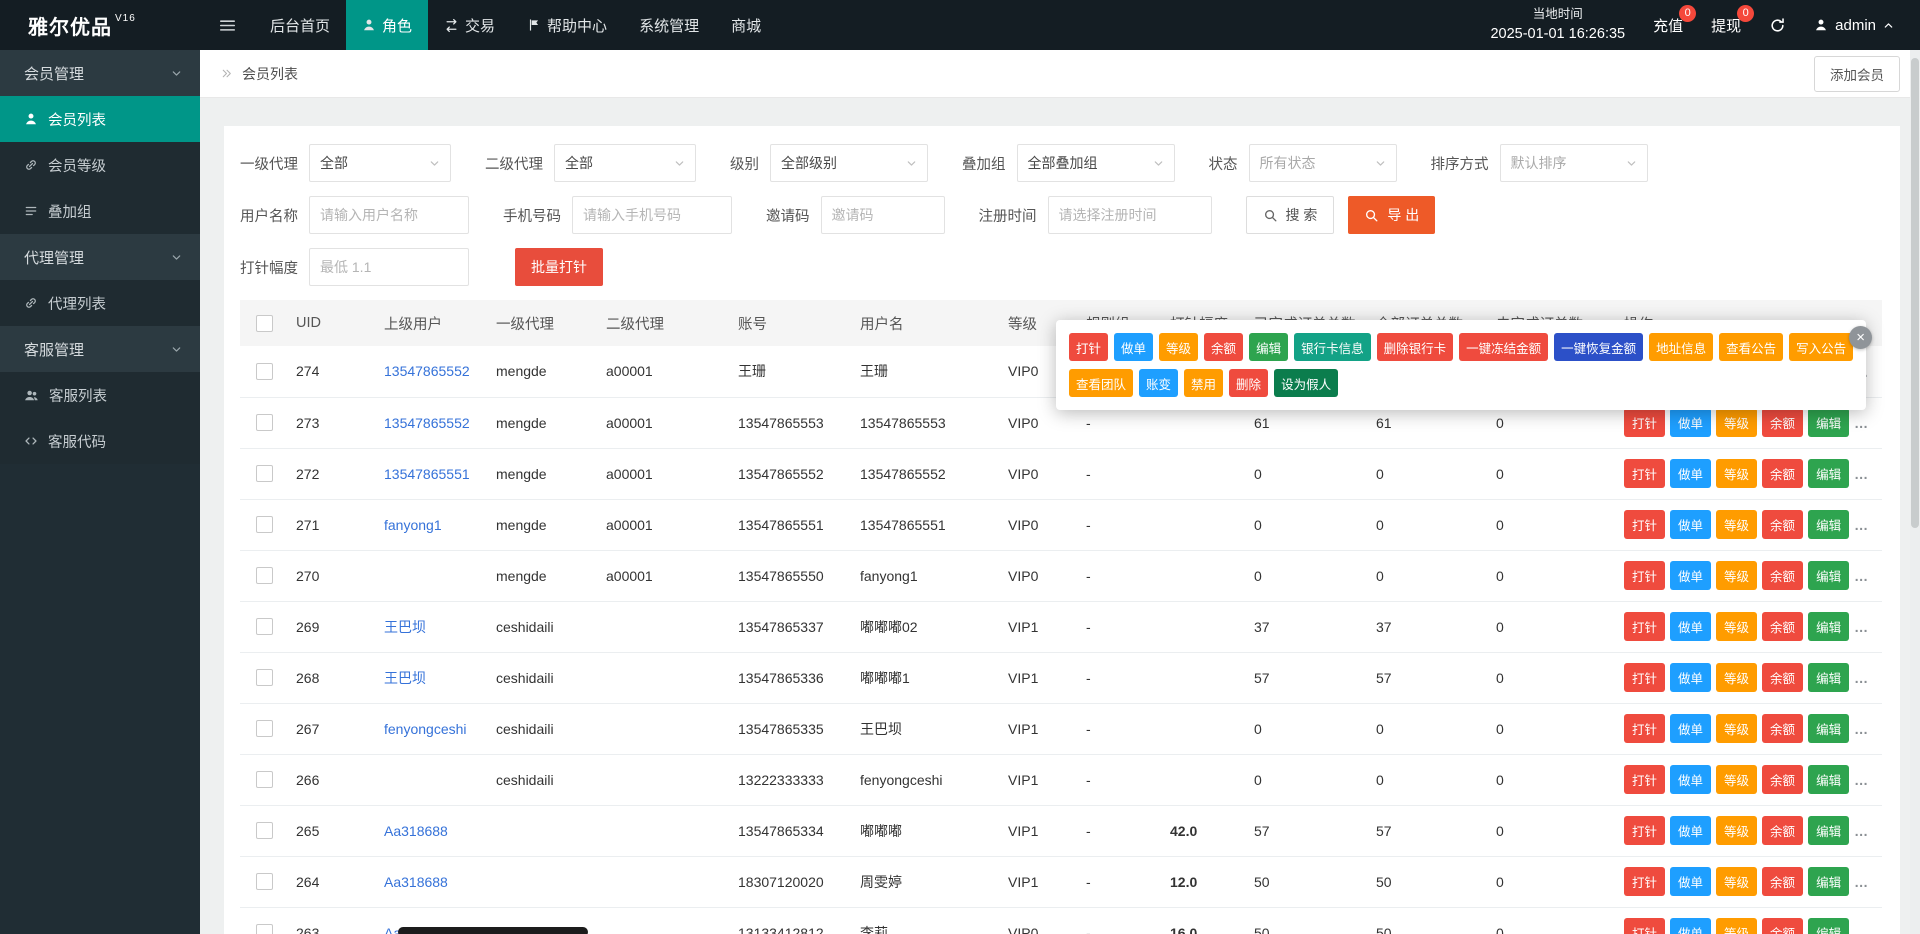 This screenshot has width=1920, height=934. Describe the element at coordinates (1306, 383) in the screenshot. I see `popup-action-set-fake-user: 设为假人` at that location.